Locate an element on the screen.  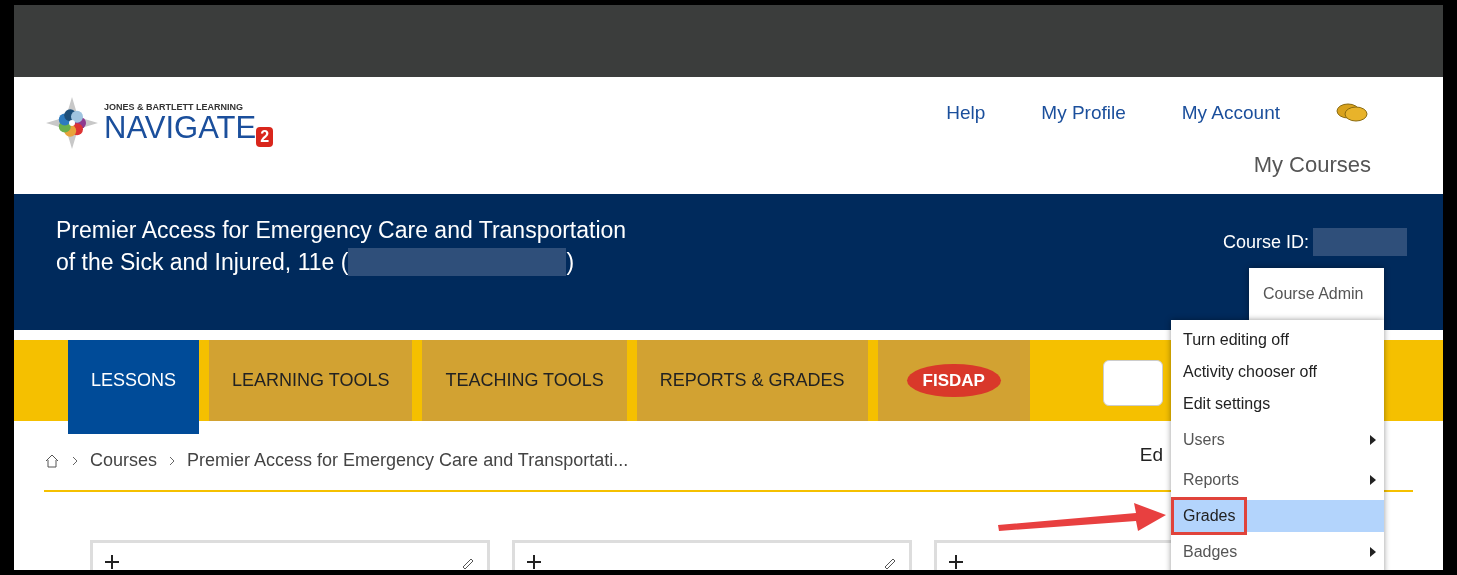
nav-tab: LEARNING TOOLS is located at coordinates (311, 380).